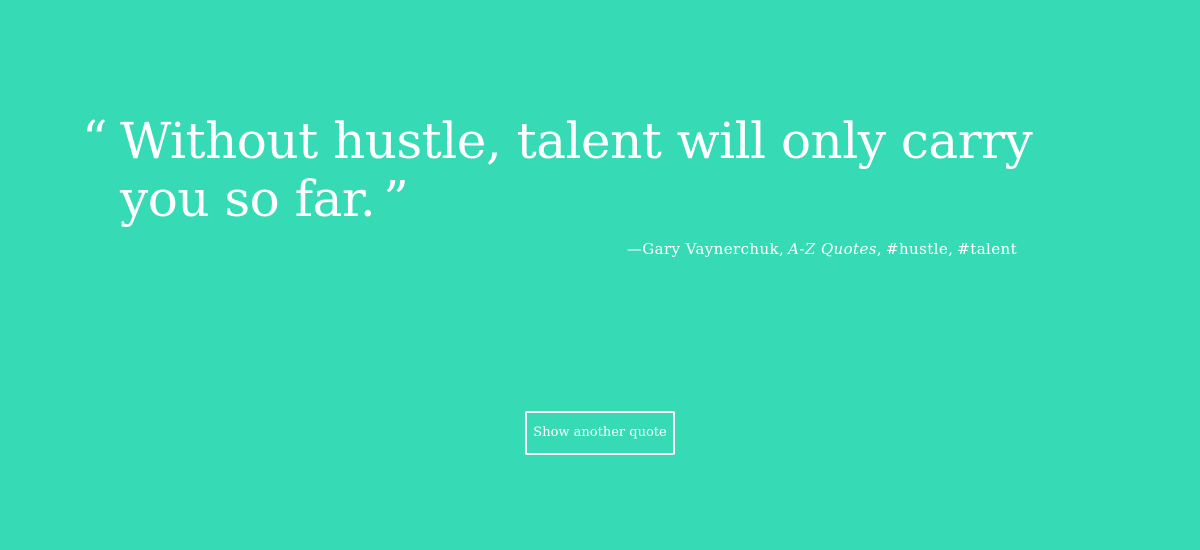 This screenshot has height=550, width=1200. What do you see at coordinates (987, 249) in the screenshot?
I see `tag-link-talent: #talent` at bounding box center [987, 249].